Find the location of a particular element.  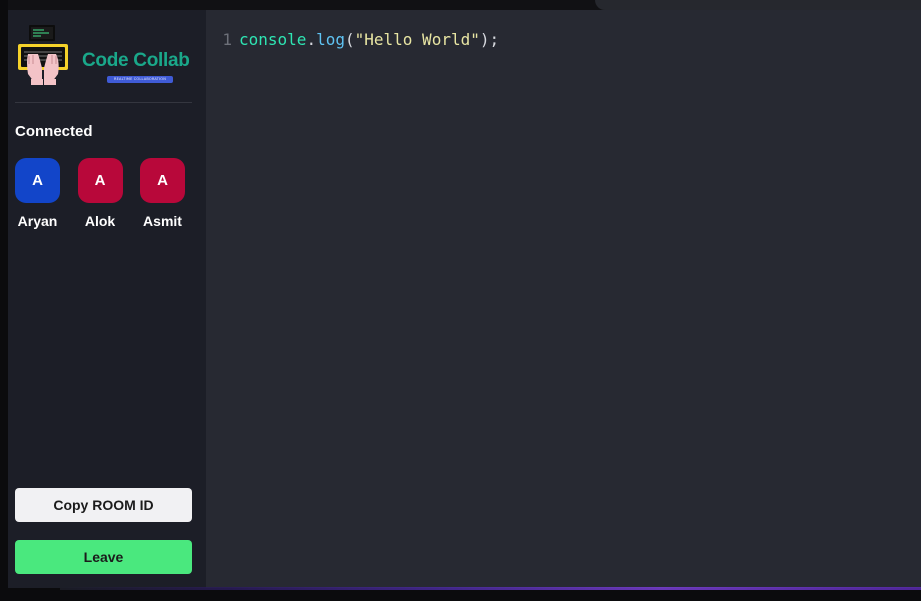

top-bar-tab-shape is located at coordinates (758, 5).